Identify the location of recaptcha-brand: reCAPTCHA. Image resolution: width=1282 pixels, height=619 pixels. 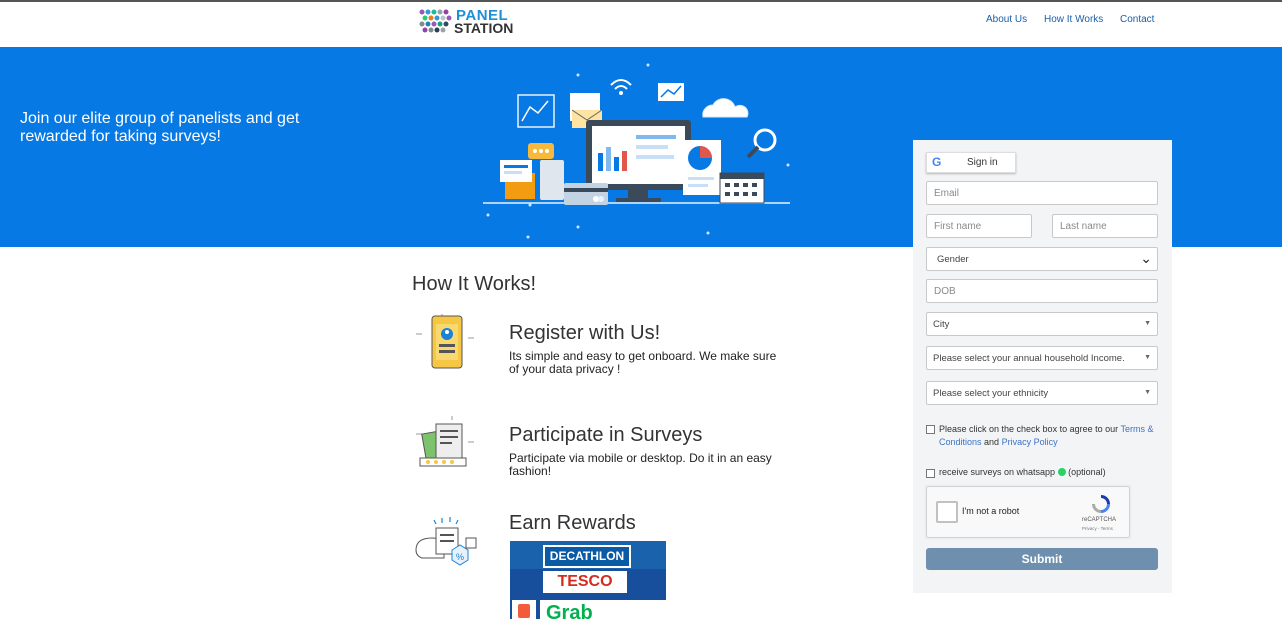
(1099, 520).